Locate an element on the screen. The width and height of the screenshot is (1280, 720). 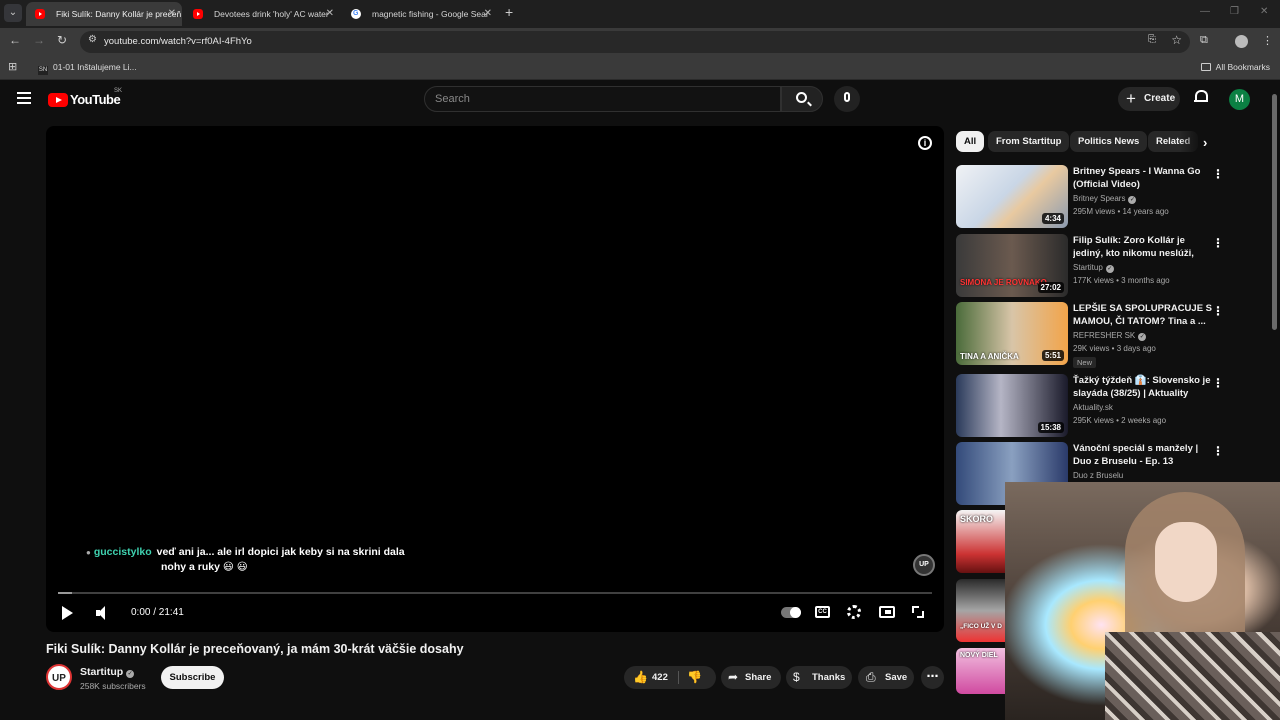
thanks-icon: $ is located at coordinates (796, 677).